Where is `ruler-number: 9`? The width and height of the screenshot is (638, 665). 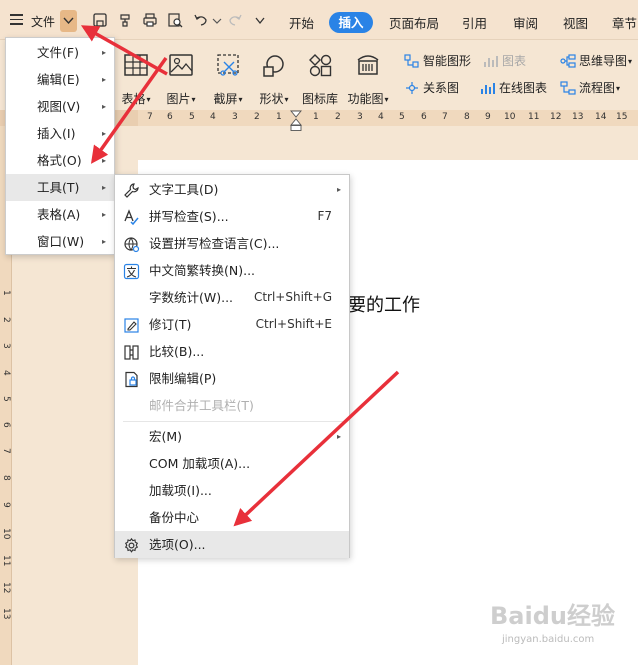 ruler-number: 9 is located at coordinates (488, 117).